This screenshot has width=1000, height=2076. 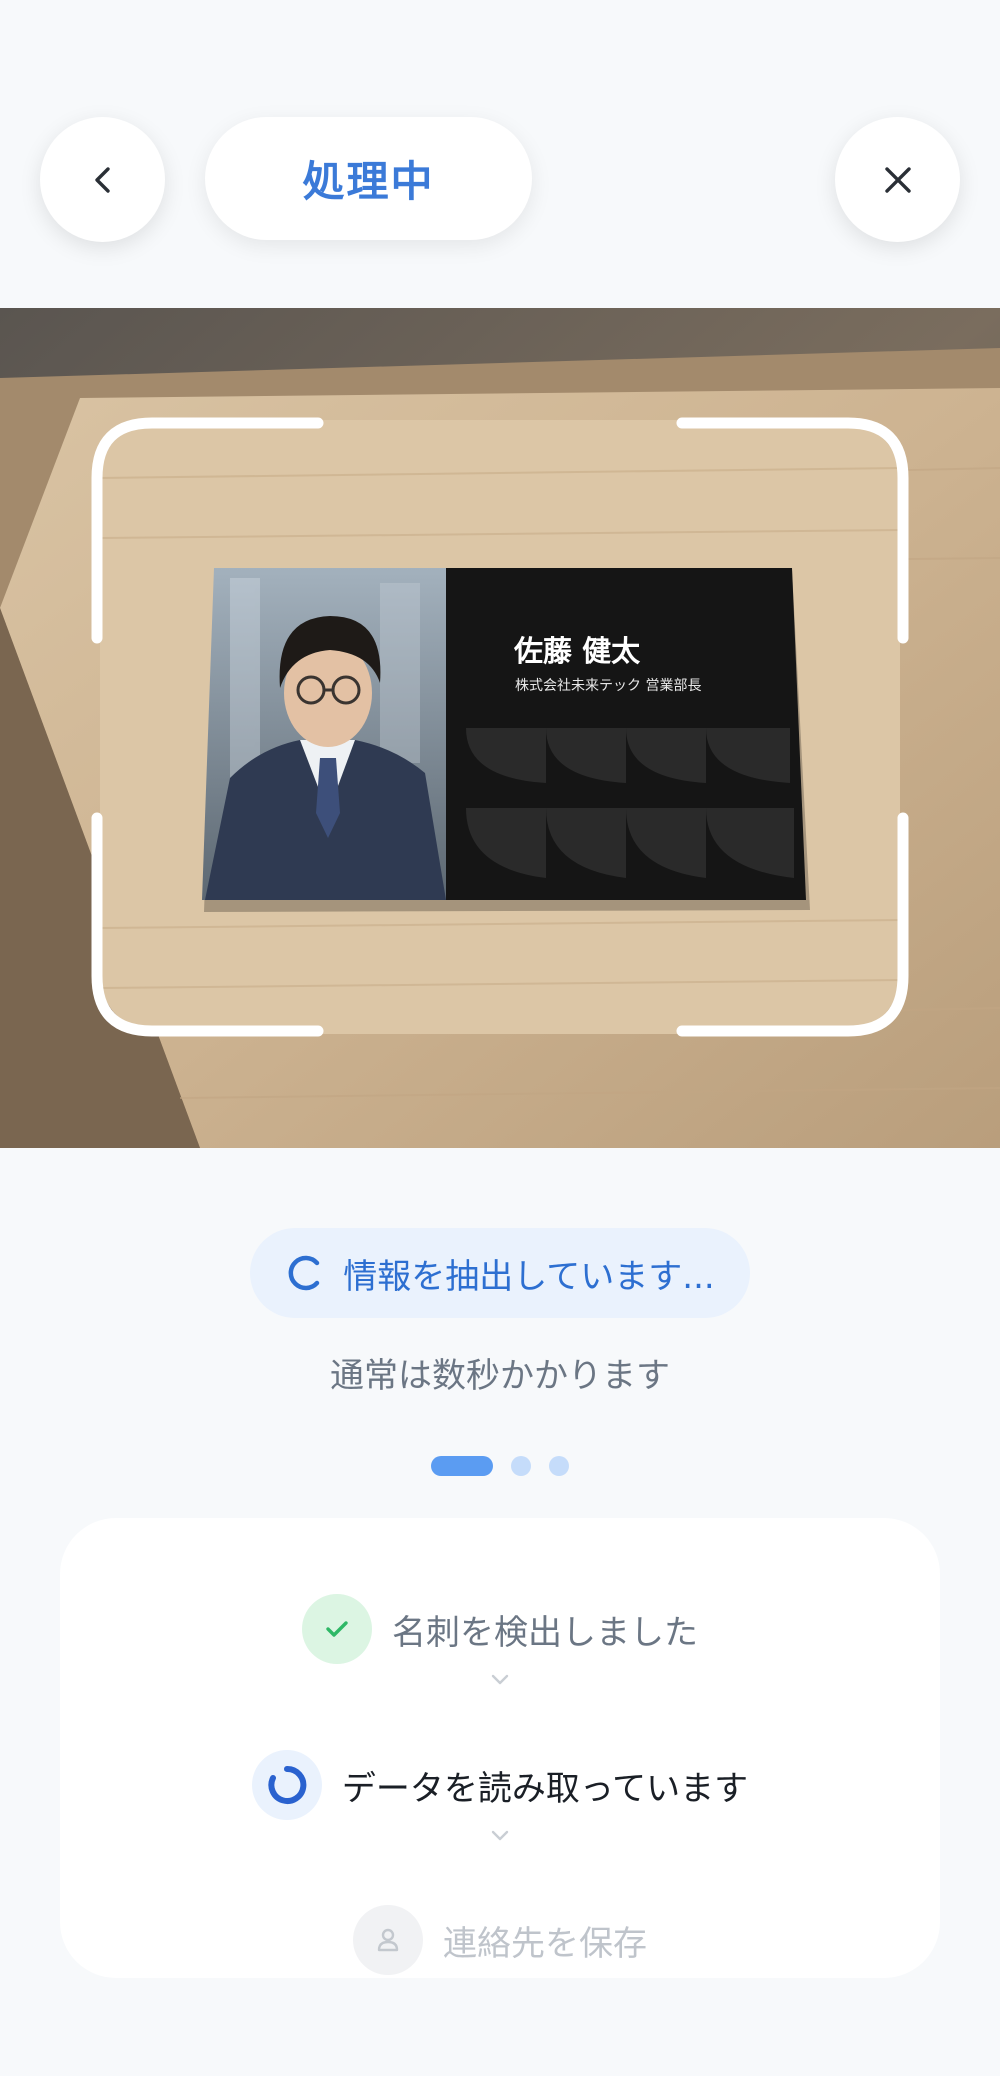 I want to click on close-icon, so click(x=897, y=179).